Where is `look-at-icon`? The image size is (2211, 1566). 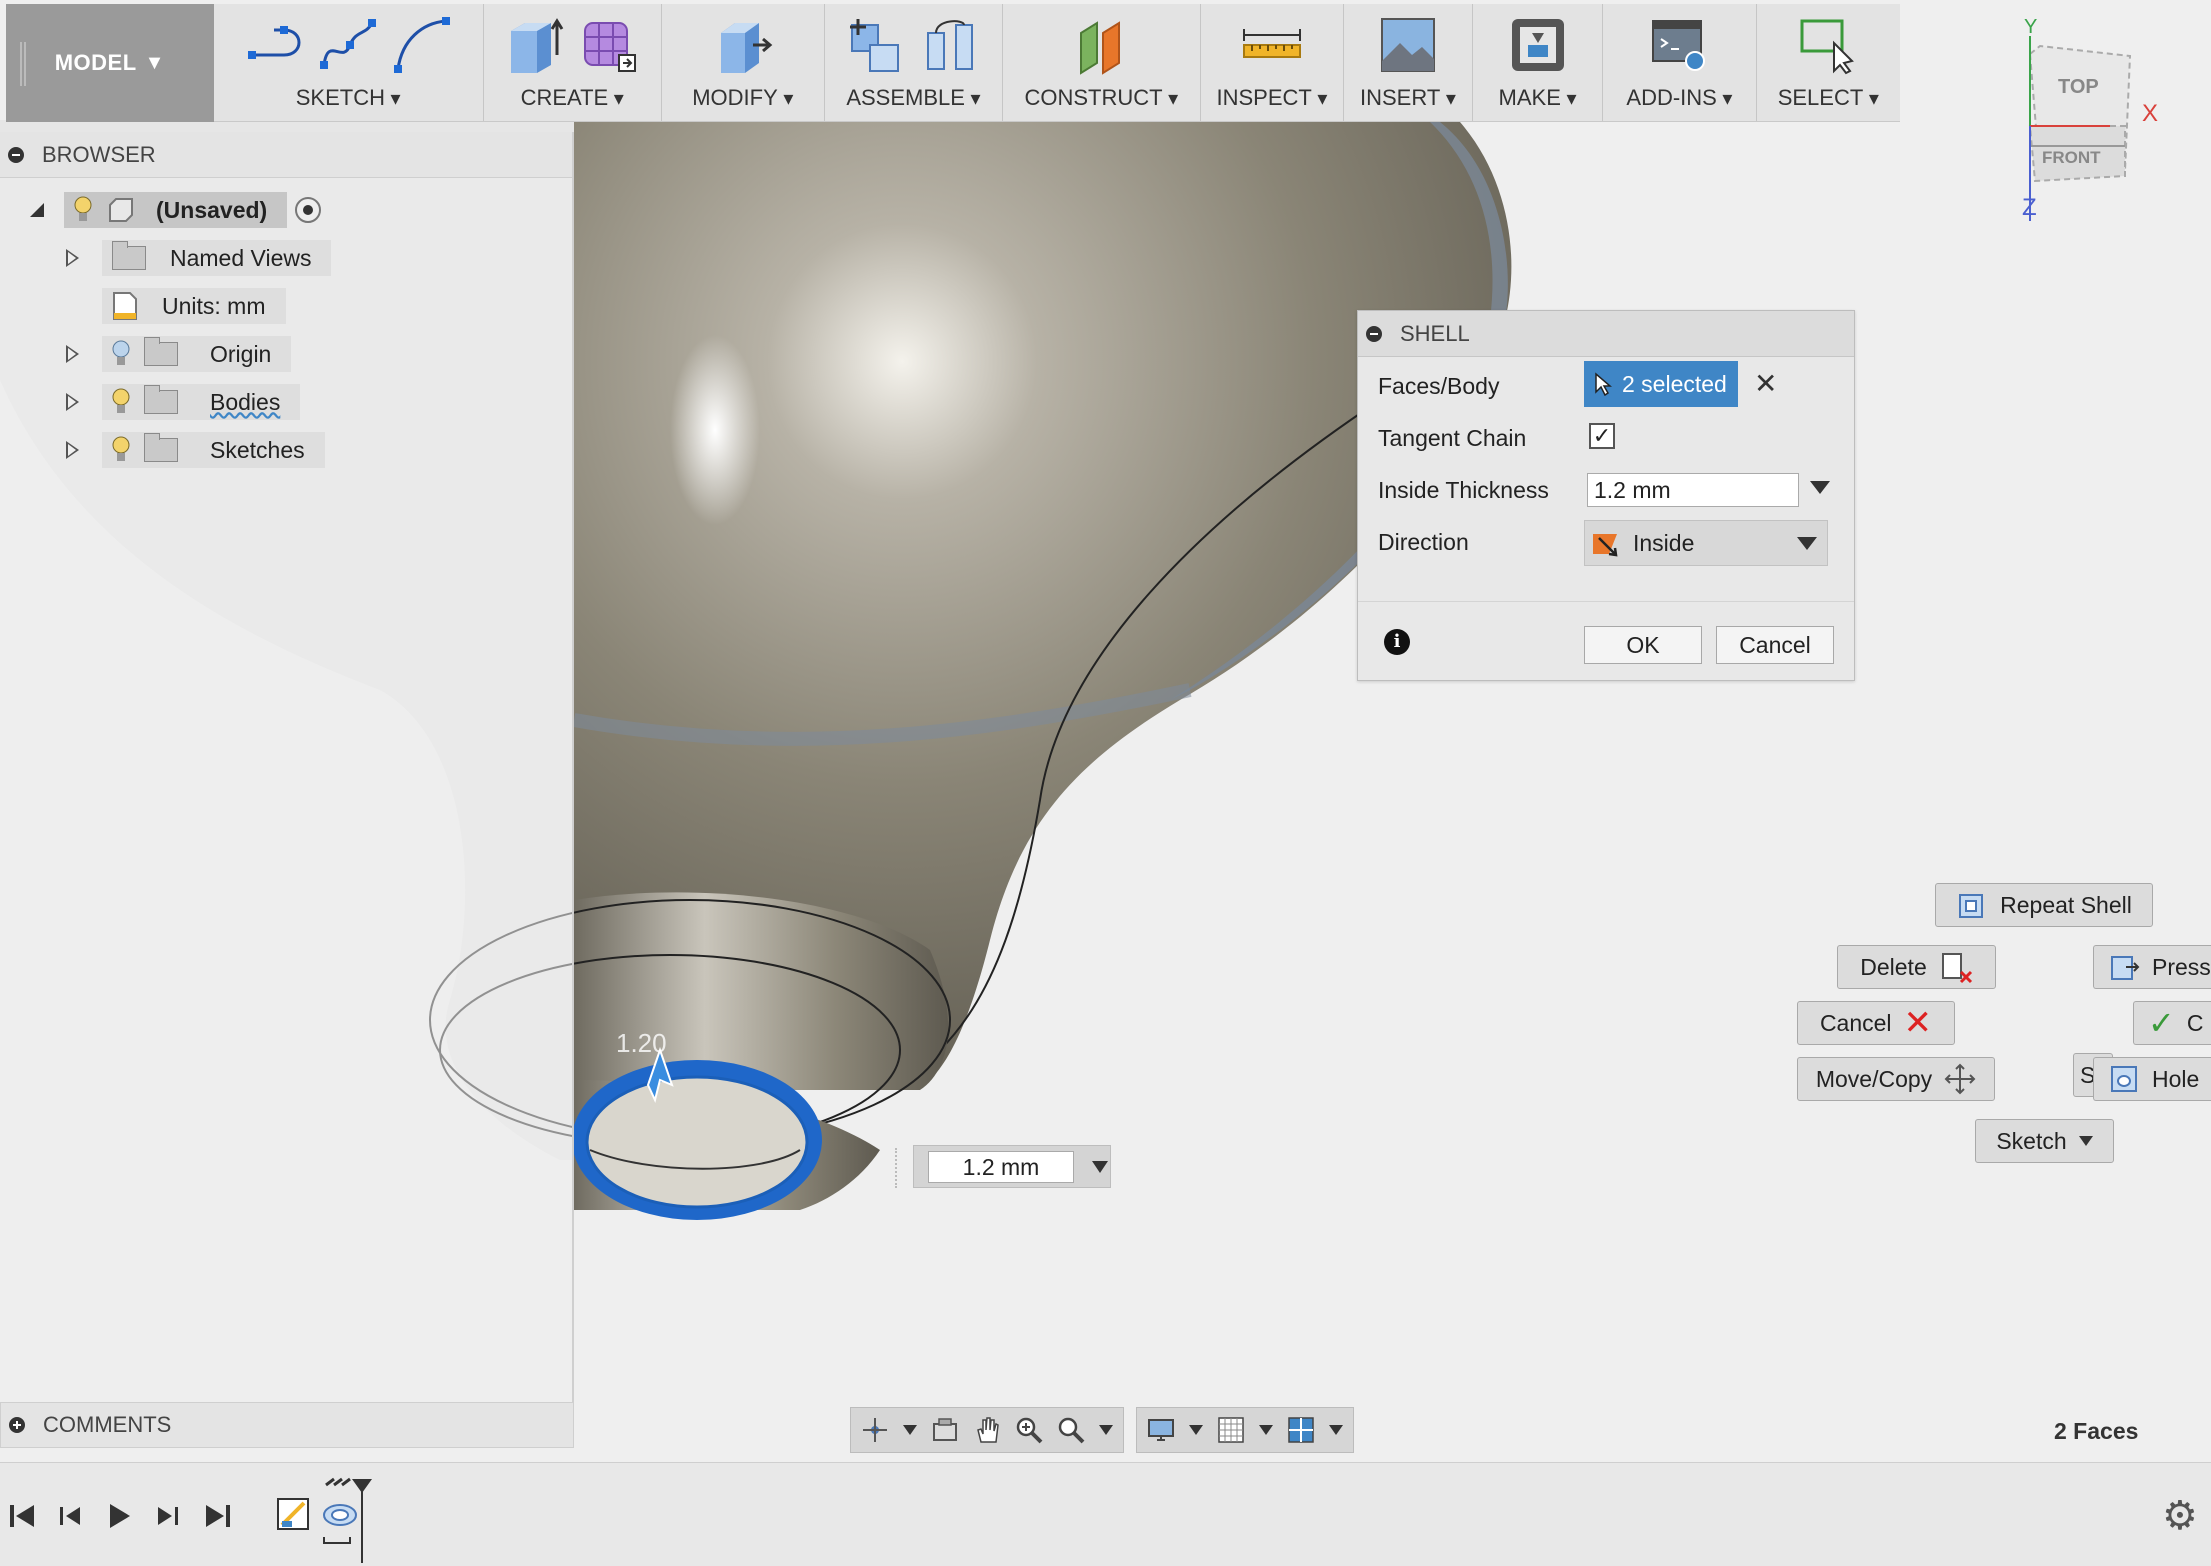
look-at-icon is located at coordinates (945, 1430).